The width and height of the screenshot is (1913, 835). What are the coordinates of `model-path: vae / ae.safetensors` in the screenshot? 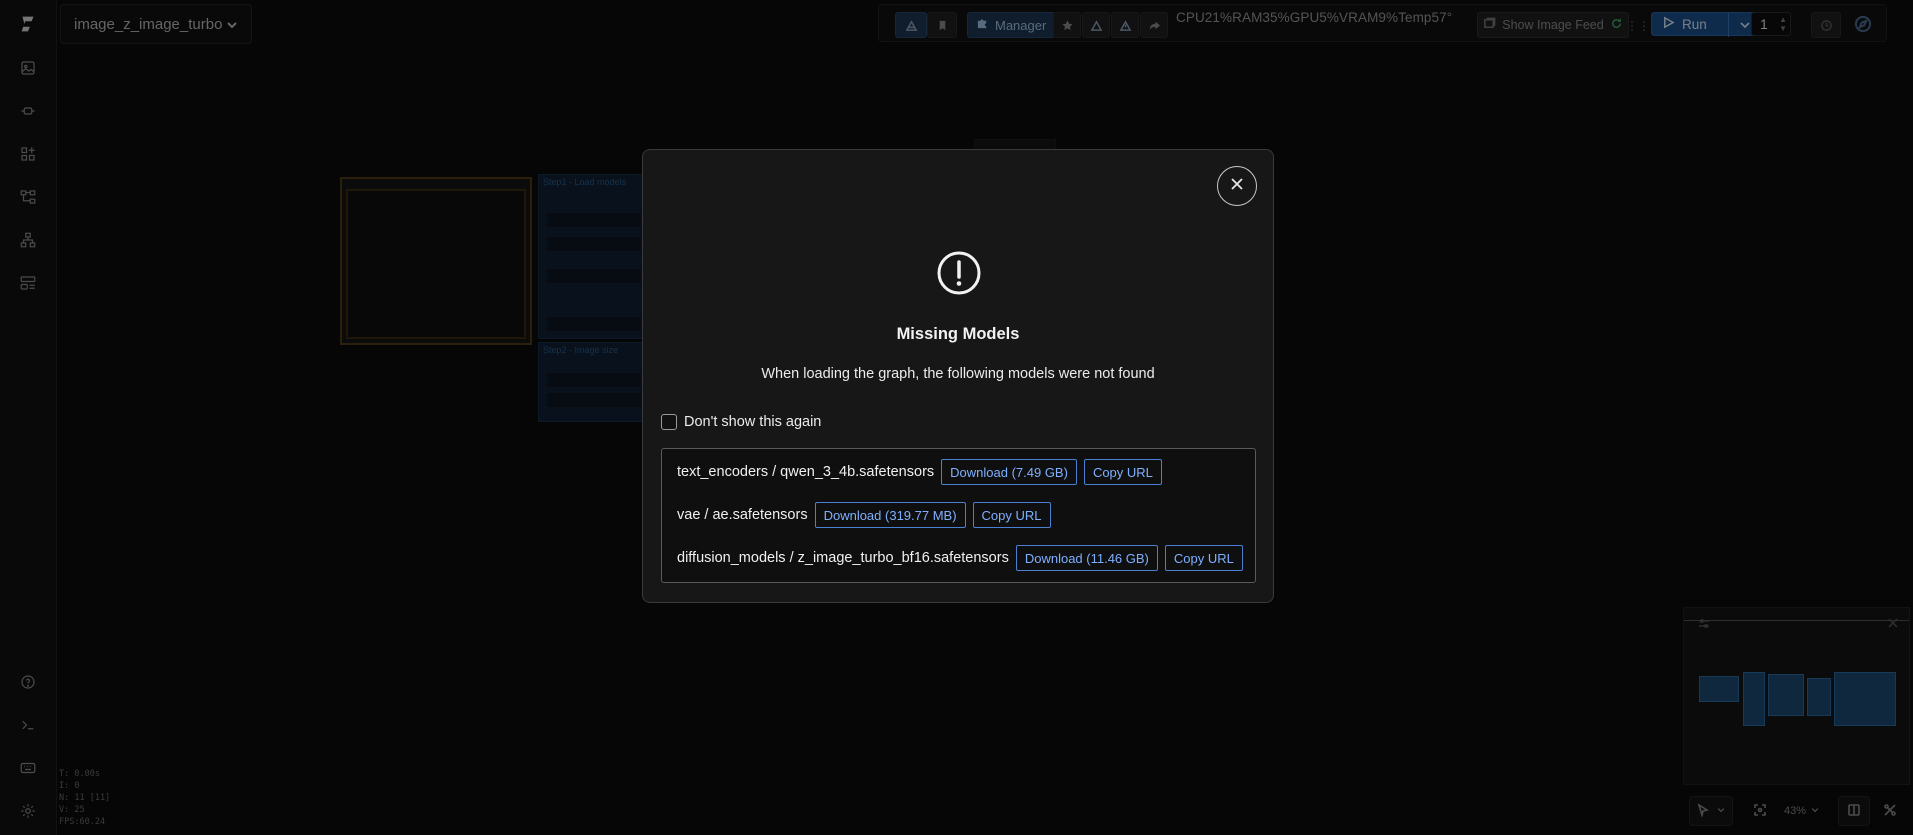 It's located at (742, 515).